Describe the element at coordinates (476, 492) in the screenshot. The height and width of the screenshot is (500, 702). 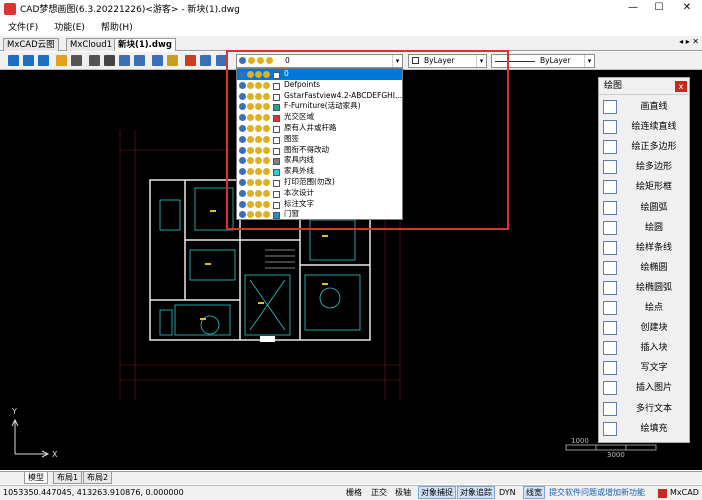
I see `toggle-object-track: 对象追踪` at that location.